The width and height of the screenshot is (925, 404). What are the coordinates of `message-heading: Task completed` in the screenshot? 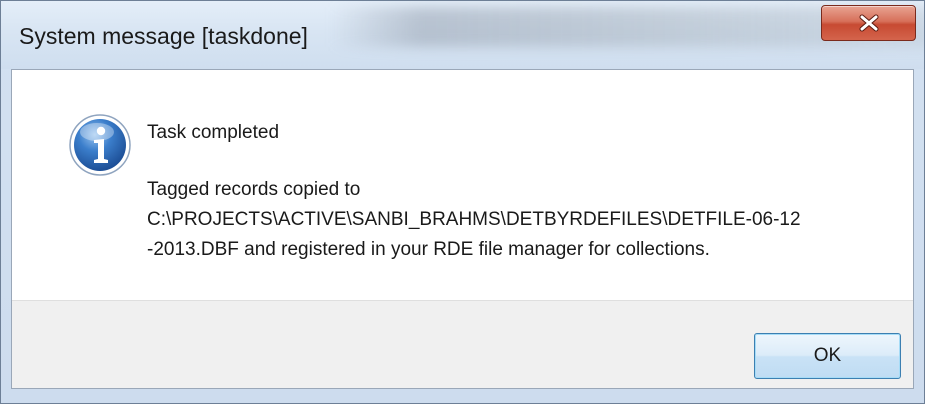 It's located at (213, 132).